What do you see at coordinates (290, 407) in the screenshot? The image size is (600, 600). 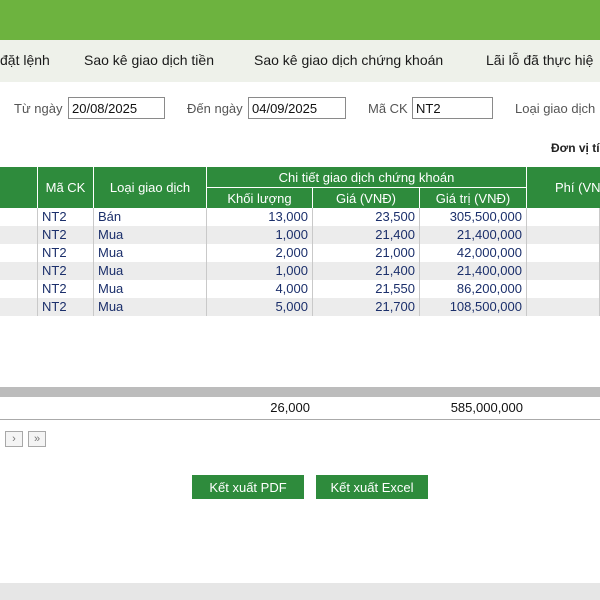 I see `total-quantity: 26,000` at bounding box center [290, 407].